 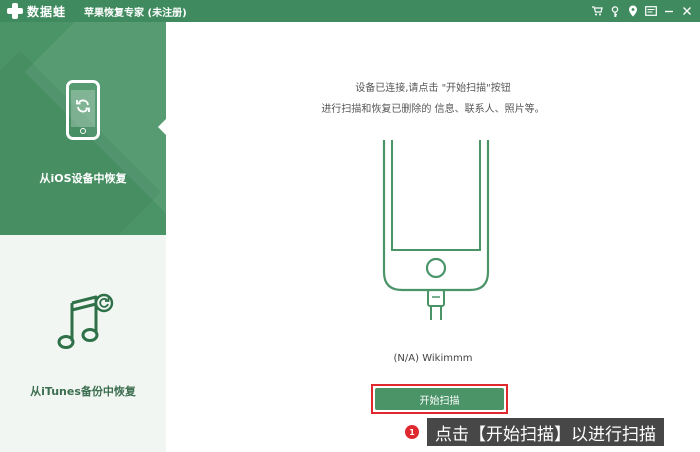 I want to click on app-logo: 数据蛙, so click(x=36, y=11).